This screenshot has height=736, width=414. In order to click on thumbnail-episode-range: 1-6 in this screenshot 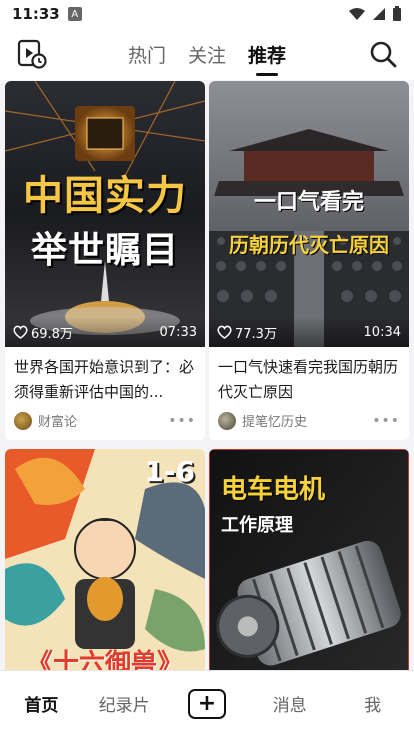, I will do `click(169, 471)`.